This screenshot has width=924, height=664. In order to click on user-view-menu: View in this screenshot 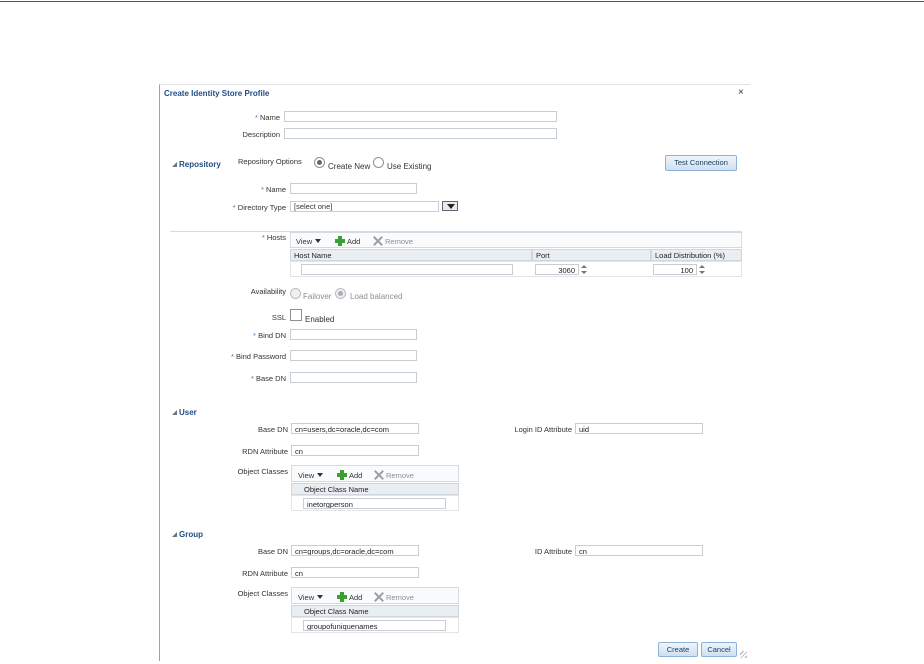, I will do `click(311, 475)`.